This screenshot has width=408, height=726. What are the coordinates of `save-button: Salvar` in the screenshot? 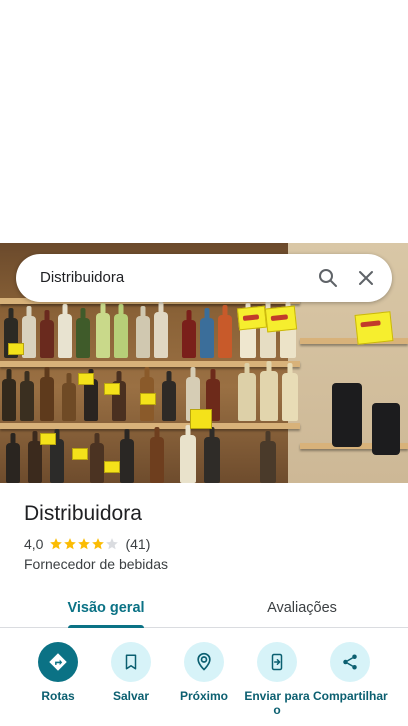 It's located at (131, 672).